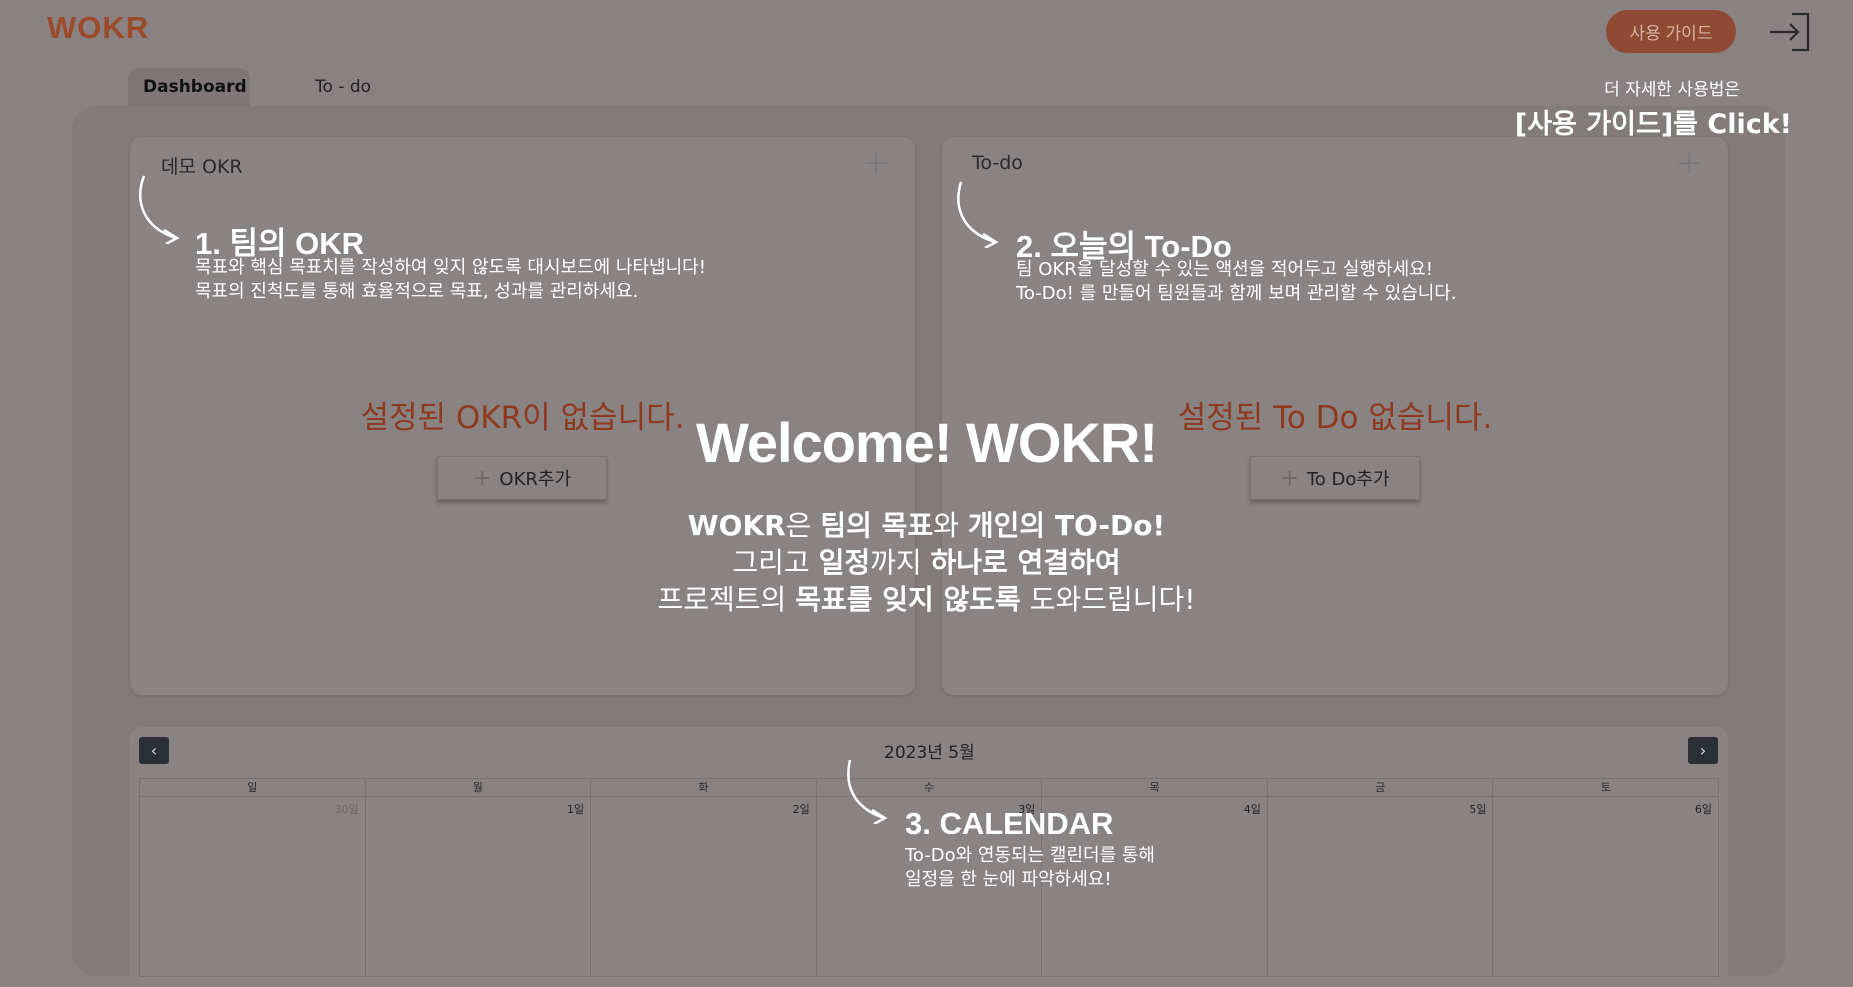 The image size is (1853, 987). Describe the element at coordinates (1108, 599) in the screenshot. I see `w3c: 도와드립니다!` at that location.